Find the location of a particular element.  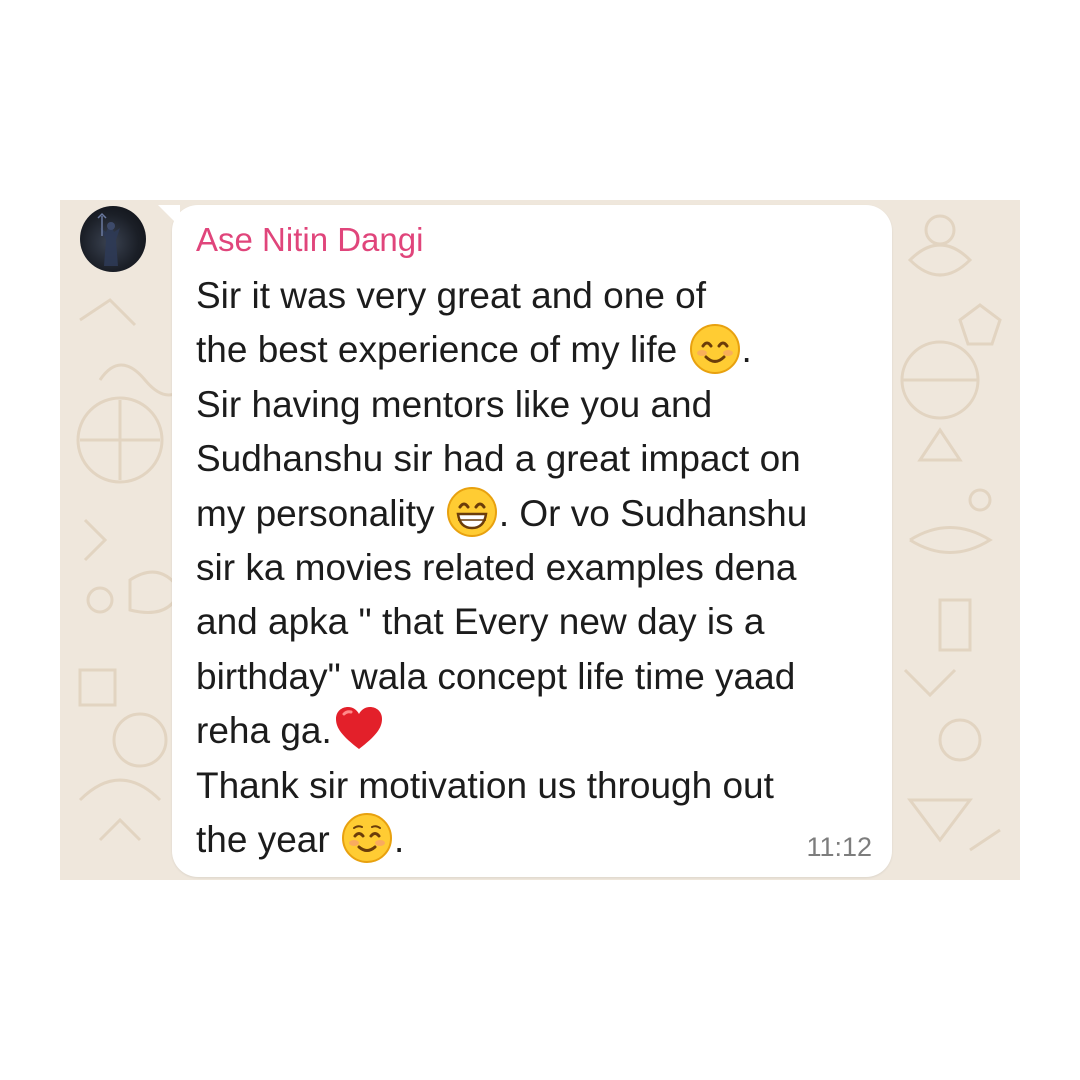

message-timestamp: 11:12 is located at coordinates (839, 847).